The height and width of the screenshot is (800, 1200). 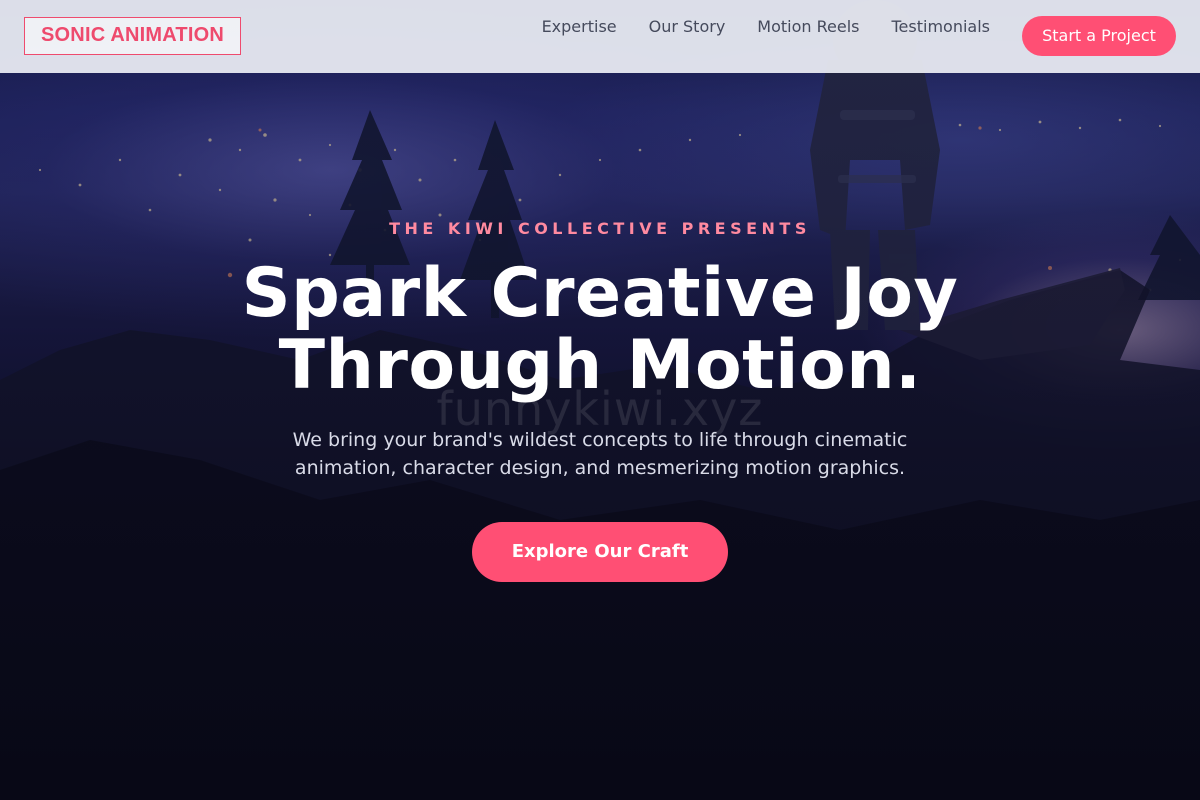 What do you see at coordinates (1099, 36) in the screenshot?
I see `start-project-button: Start a Project` at bounding box center [1099, 36].